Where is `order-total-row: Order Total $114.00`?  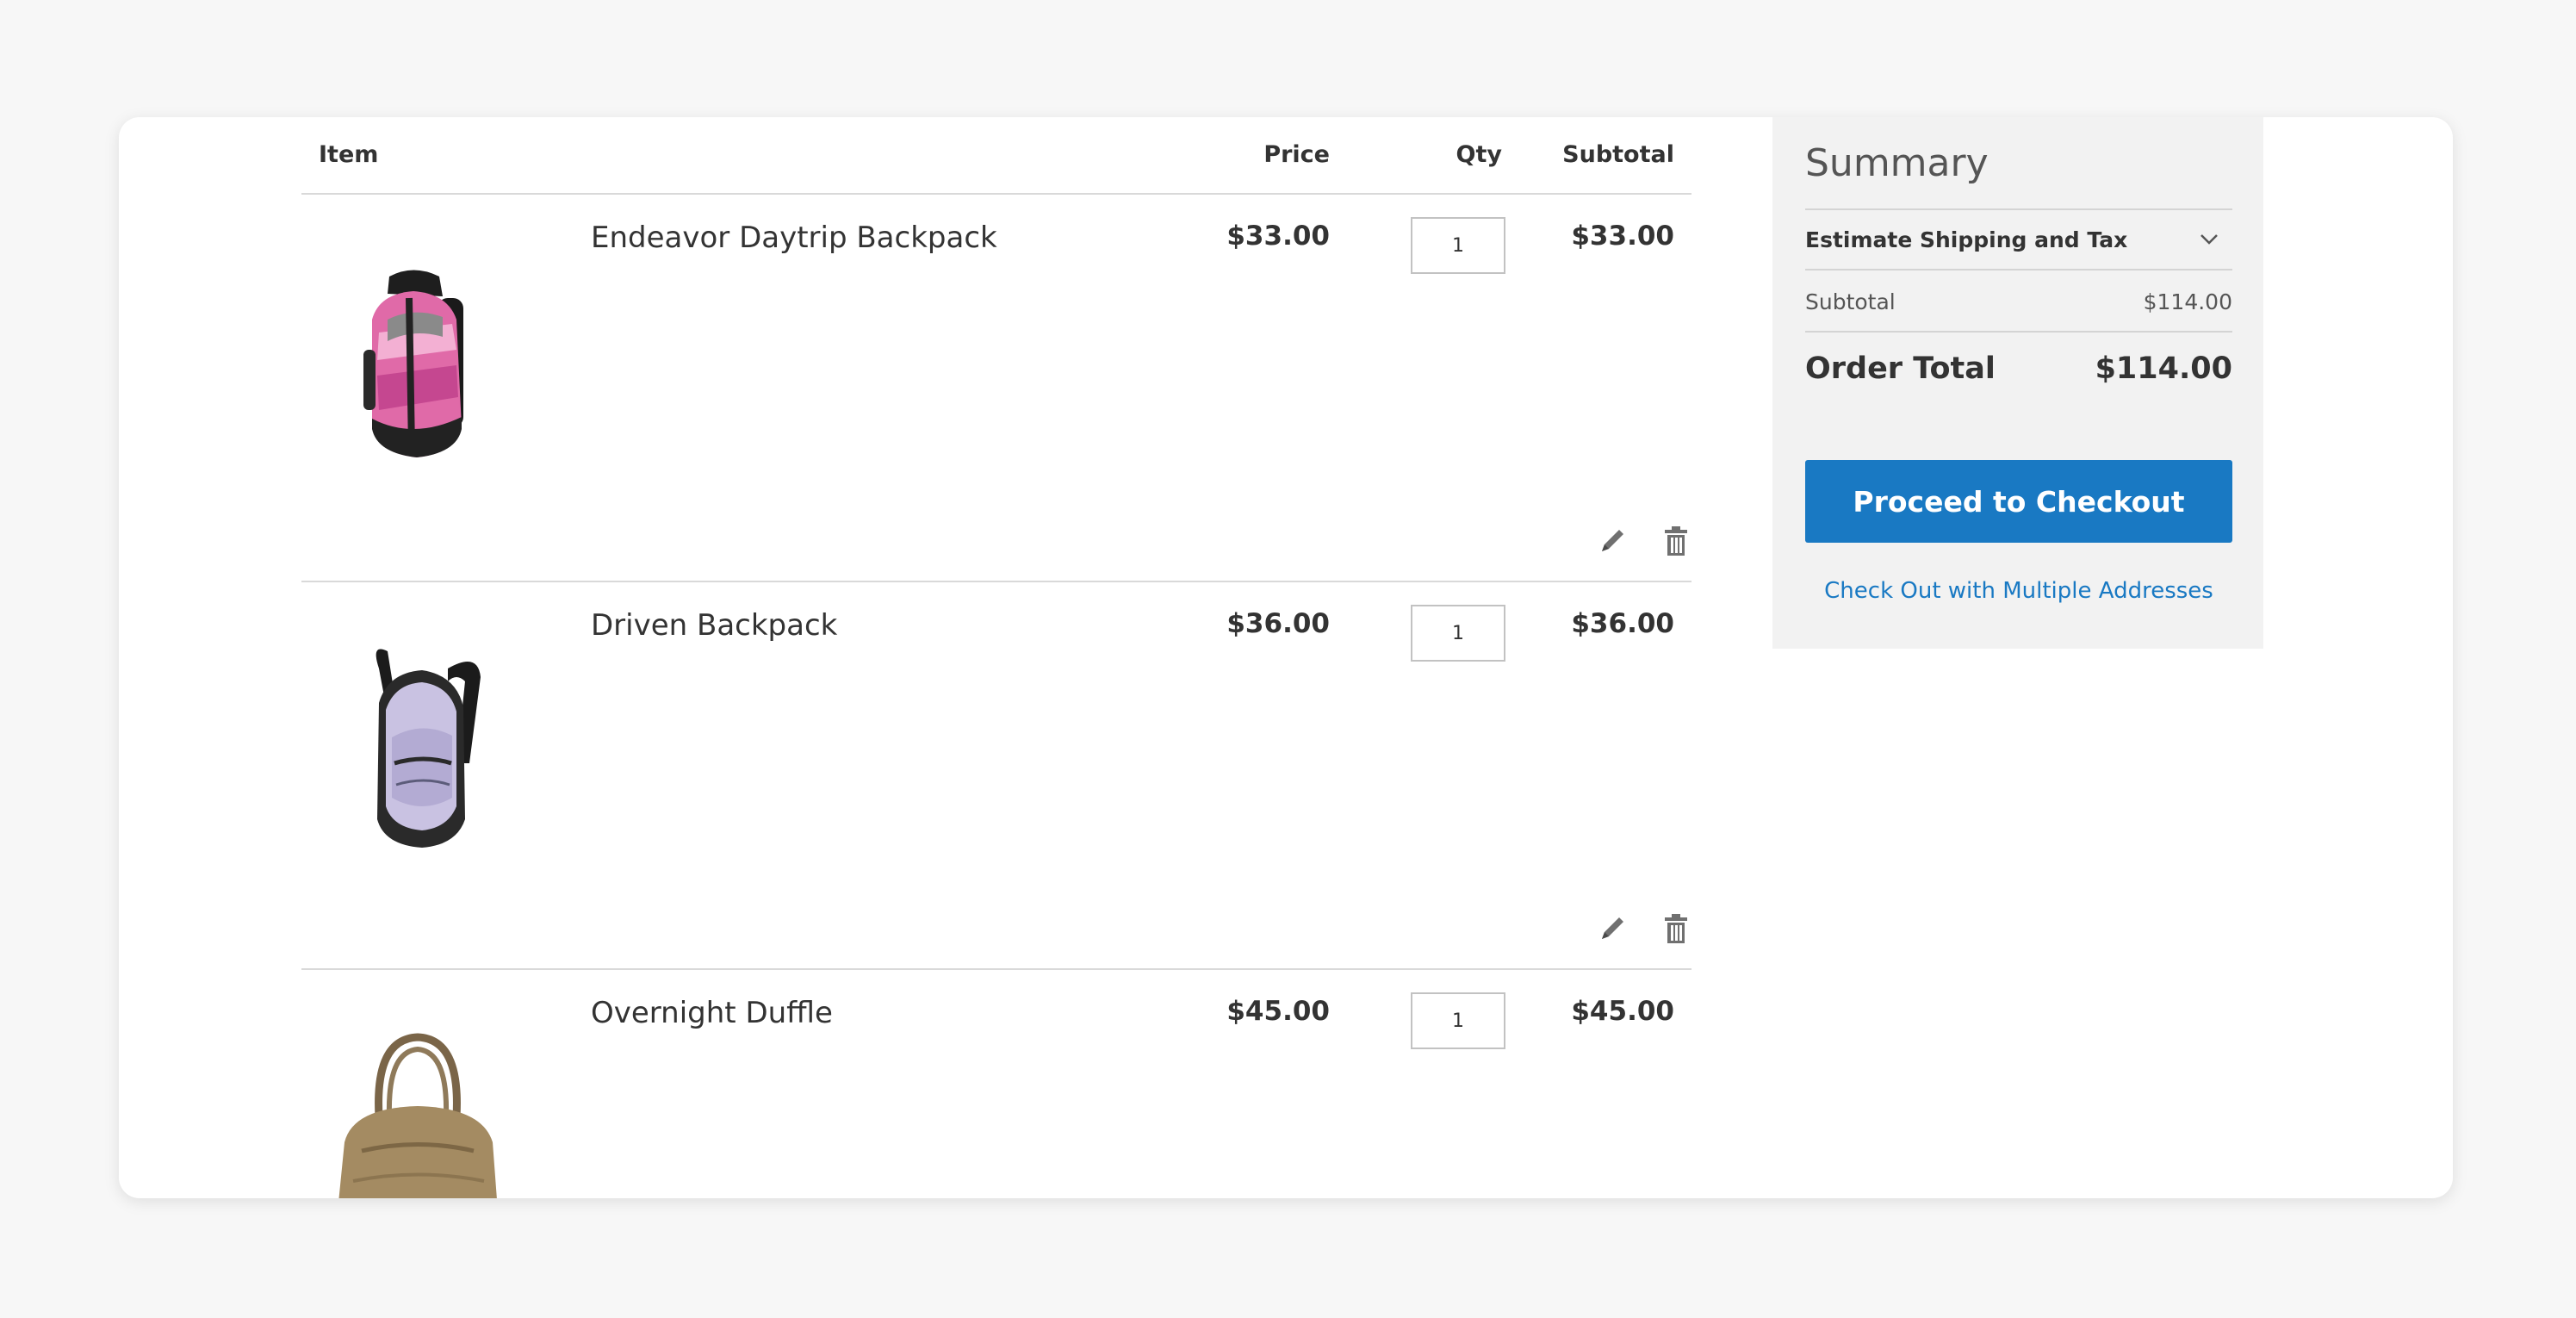 order-total-row: Order Total $114.00 is located at coordinates (2018, 367).